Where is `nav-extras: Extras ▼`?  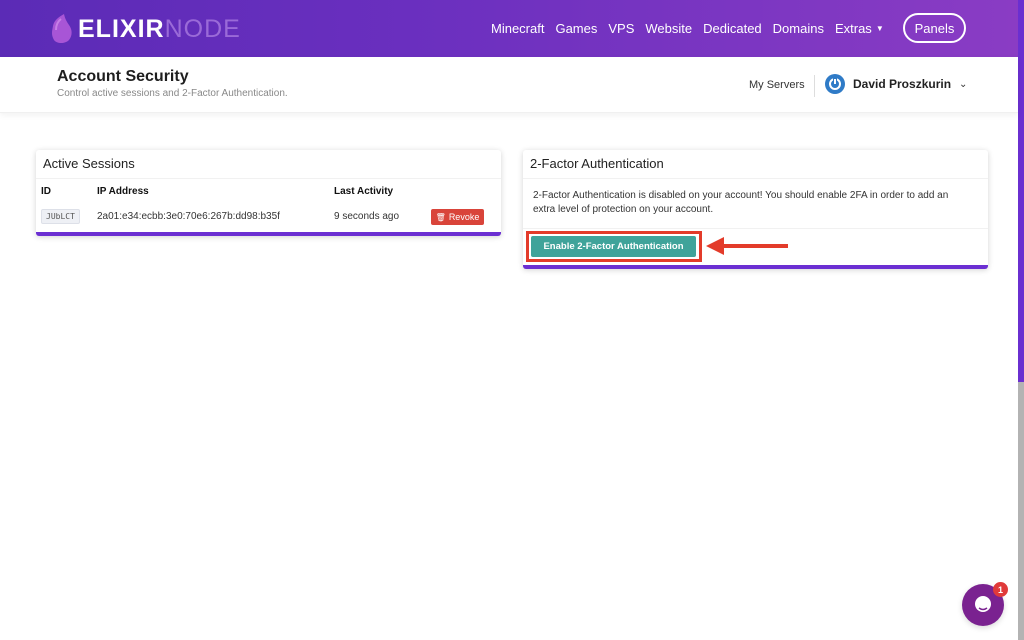 nav-extras: Extras ▼ is located at coordinates (859, 28).